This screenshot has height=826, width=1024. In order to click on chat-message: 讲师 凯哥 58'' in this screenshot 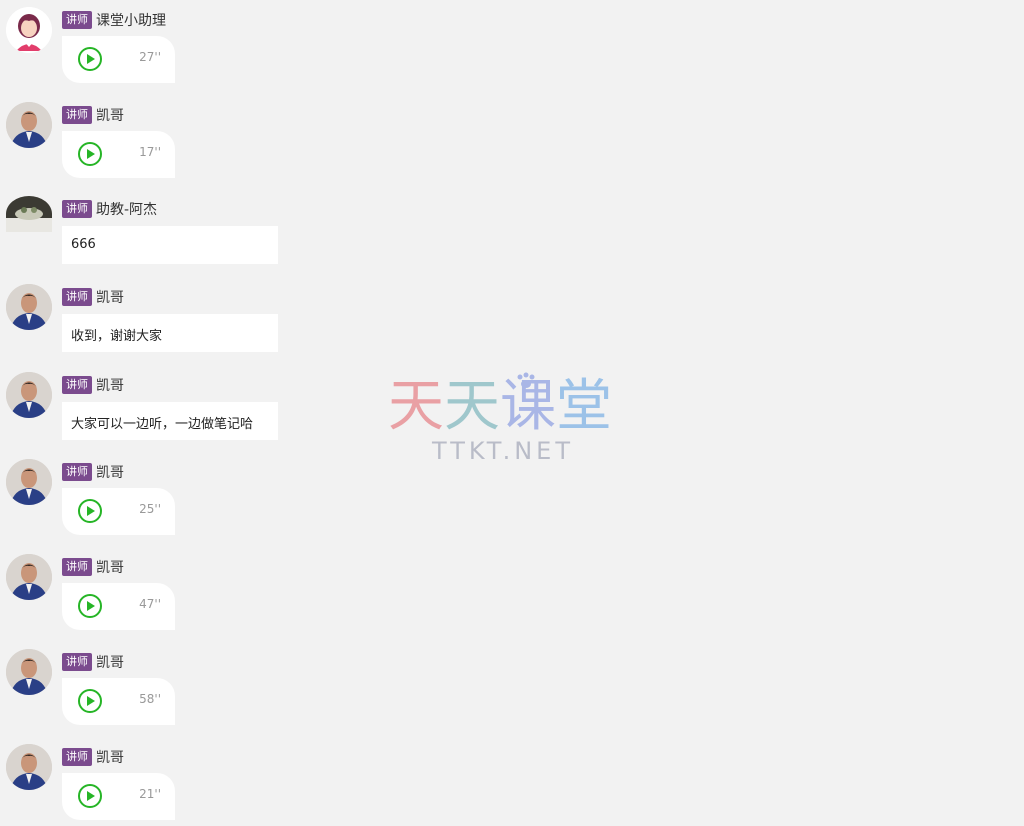, I will do `click(300, 689)`.